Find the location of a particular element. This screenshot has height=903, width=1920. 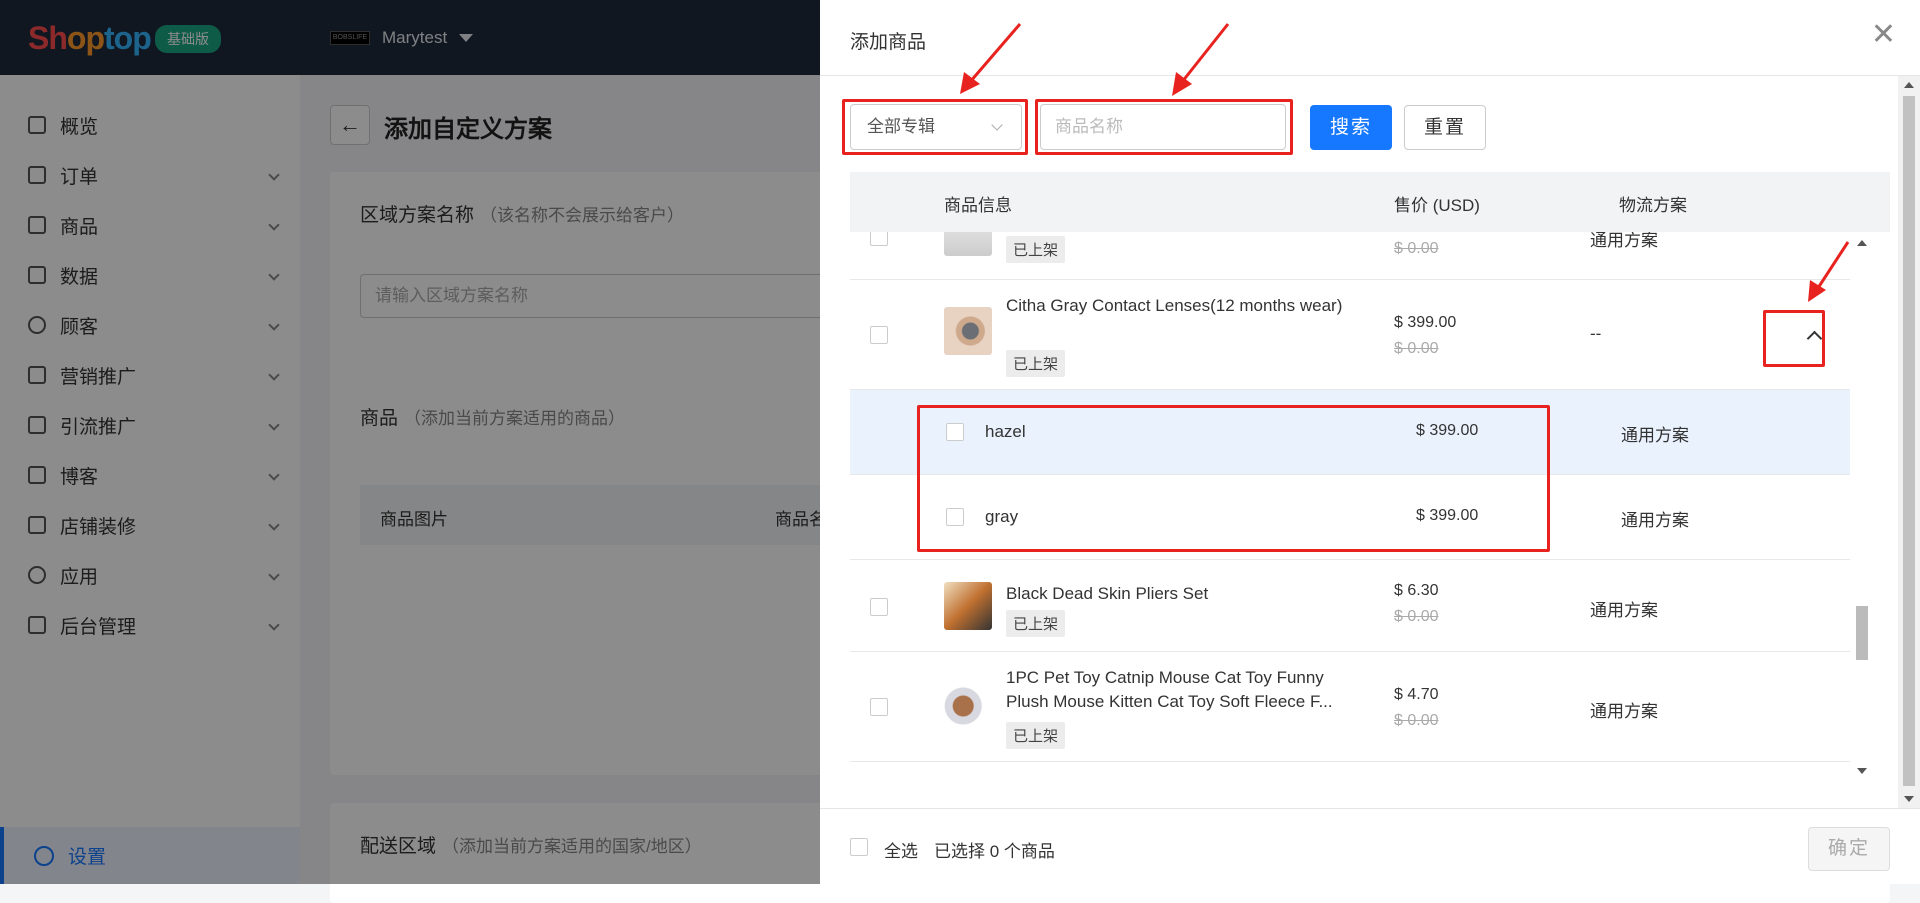

reset-button: 重置 is located at coordinates (1445, 127).